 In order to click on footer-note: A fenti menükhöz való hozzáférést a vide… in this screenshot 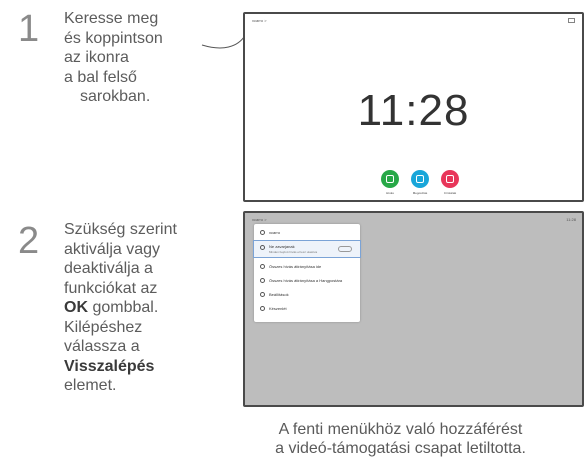, I will do `click(400, 439)`.